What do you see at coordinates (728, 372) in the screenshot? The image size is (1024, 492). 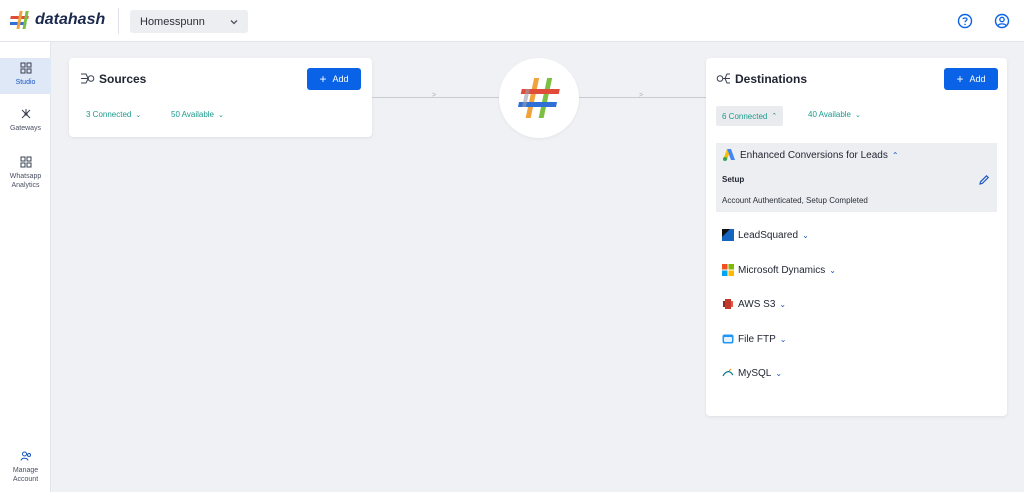 I see `mysql-icon` at bounding box center [728, 372].